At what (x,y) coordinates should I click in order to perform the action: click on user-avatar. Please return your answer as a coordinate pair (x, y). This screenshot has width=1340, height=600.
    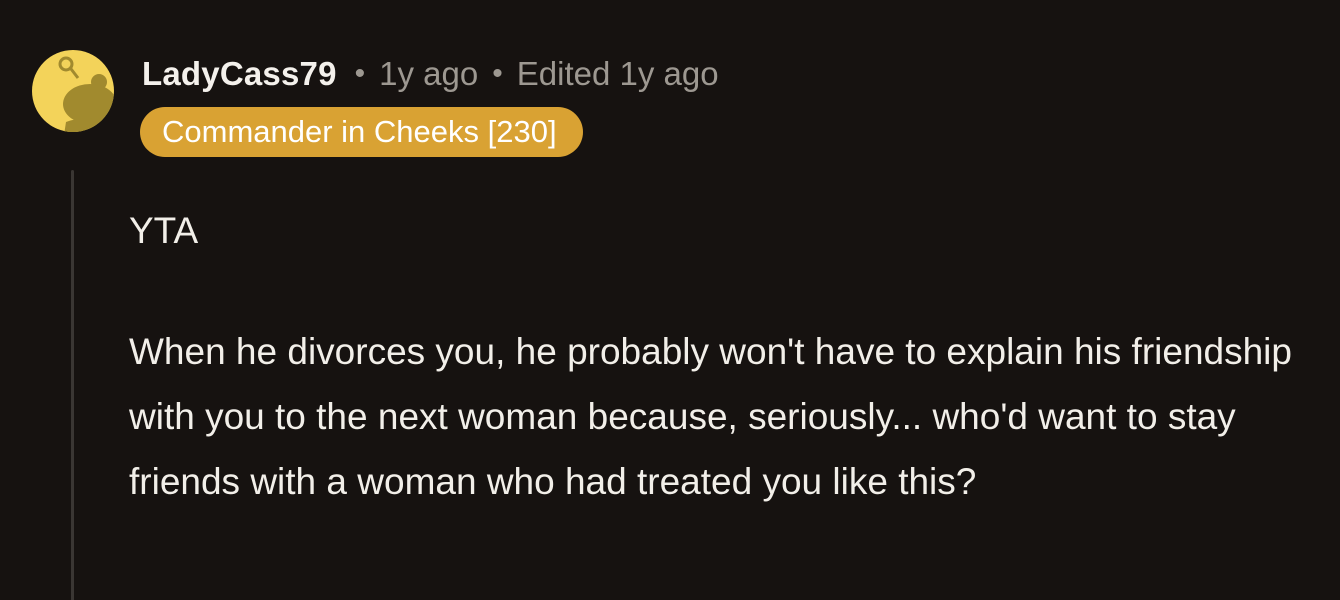
    Looking at the image, I should click on (73, 91).